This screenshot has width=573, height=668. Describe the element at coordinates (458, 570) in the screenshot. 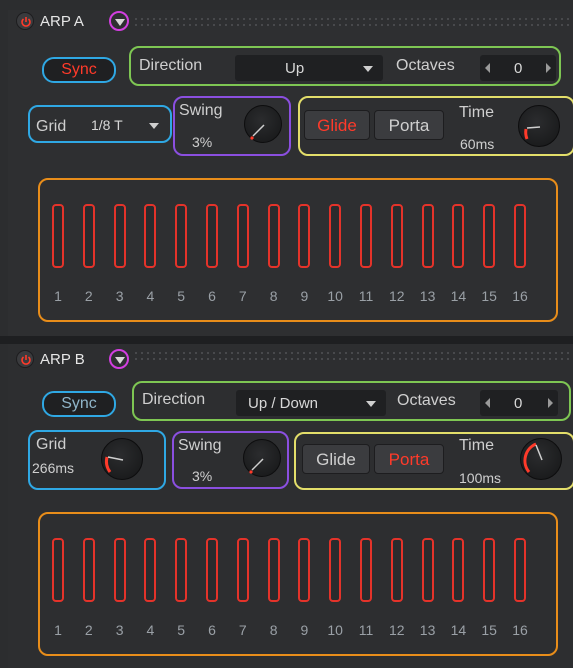

I see `arp-b-step-14-slider` at that location.